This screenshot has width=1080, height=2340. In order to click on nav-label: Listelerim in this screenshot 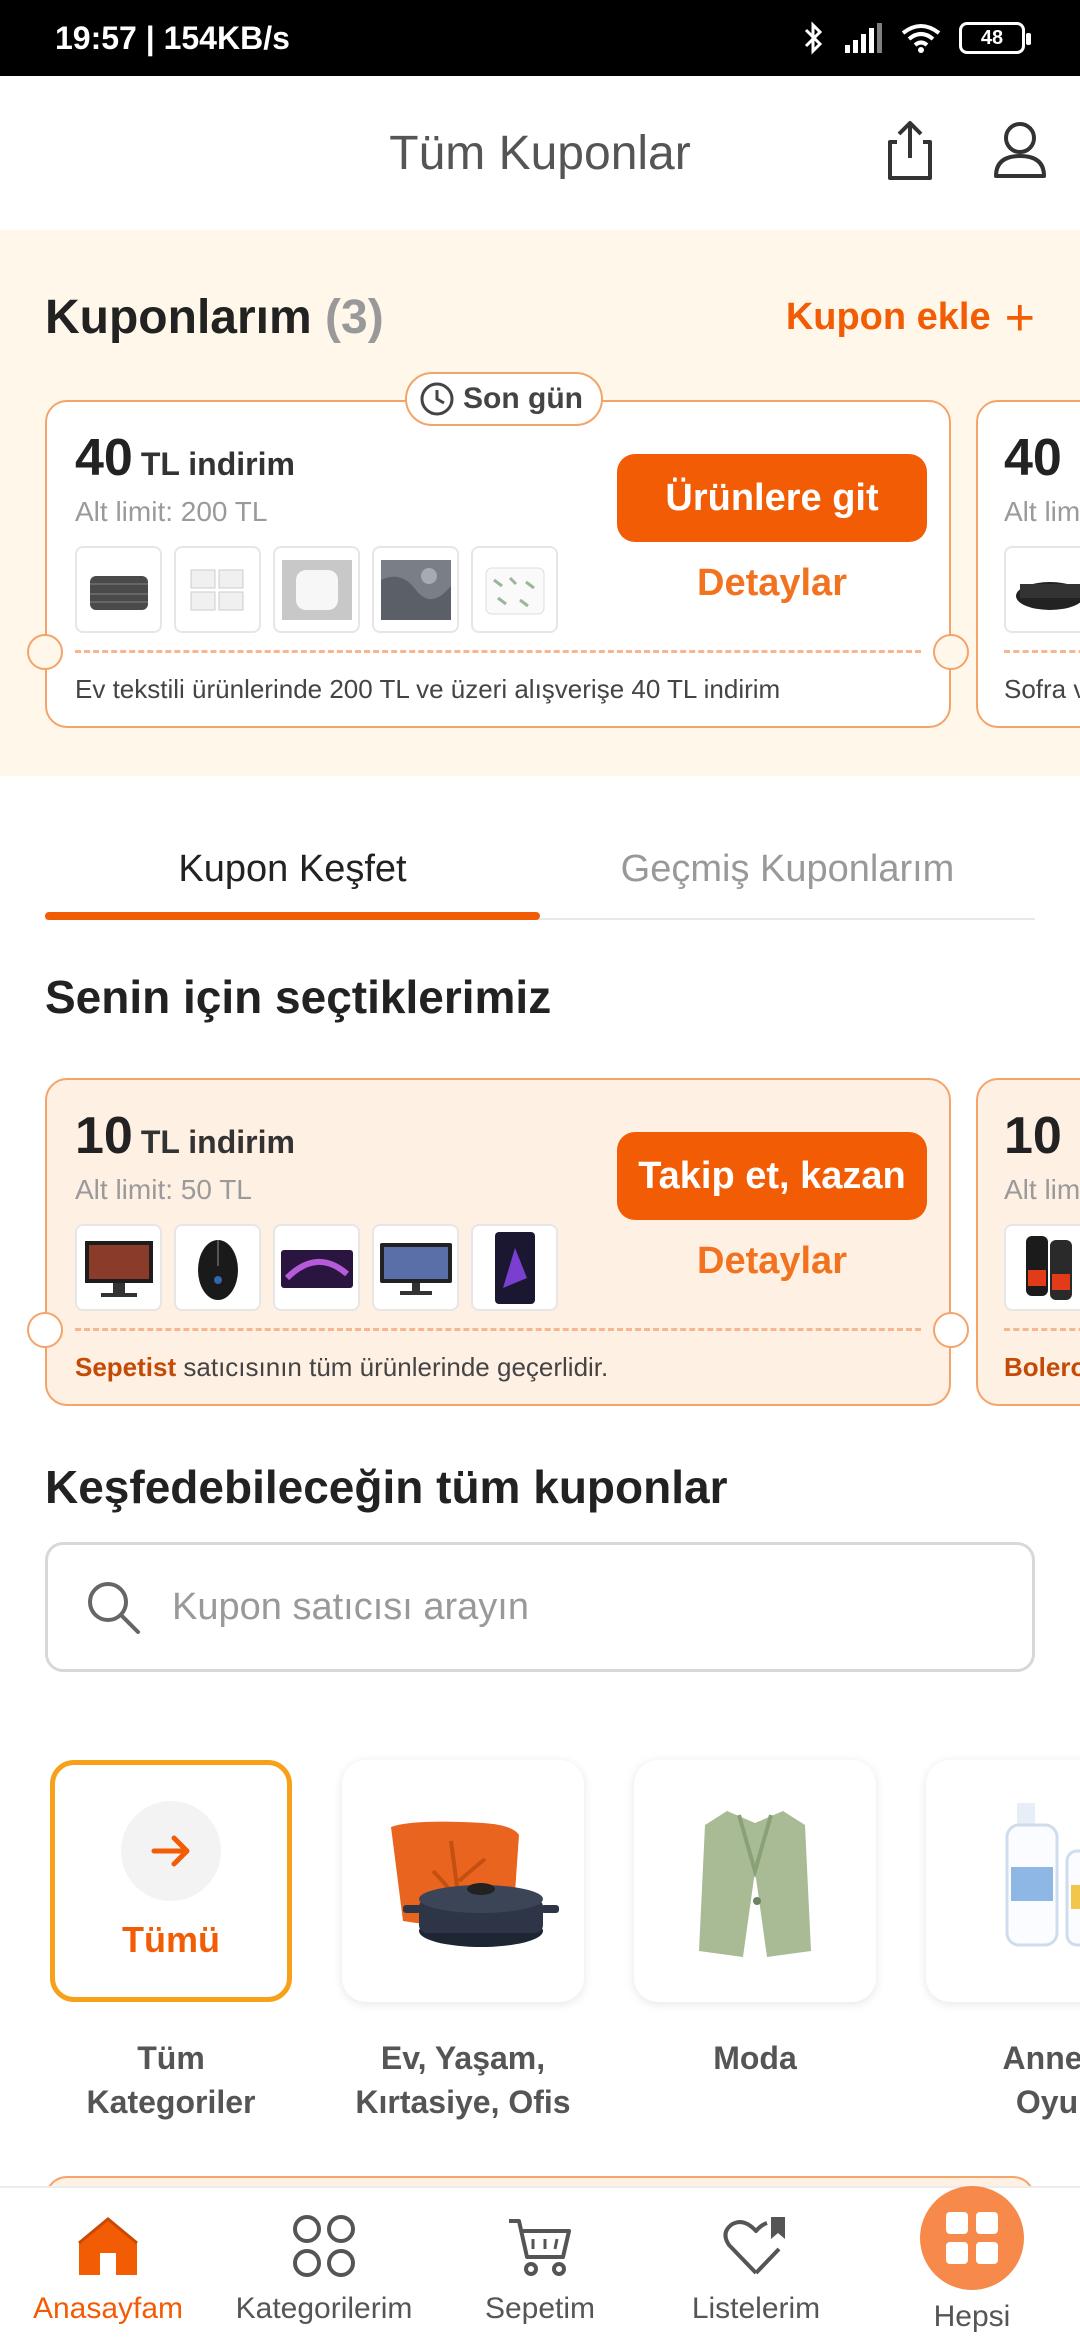, I will do `click(756, 2308)`.